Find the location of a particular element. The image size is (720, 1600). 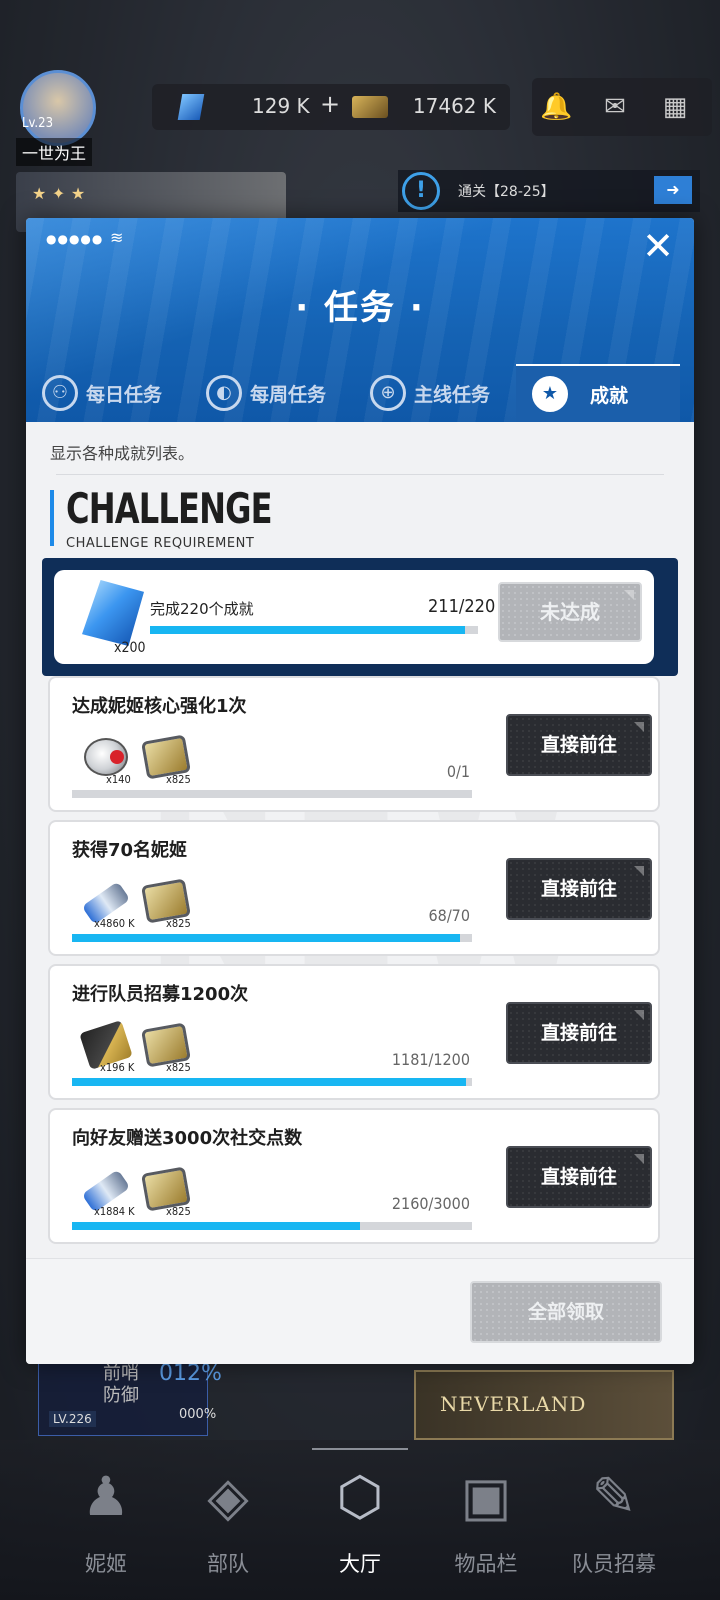

gem-count: 129 K is located at coordinates (281, 106).